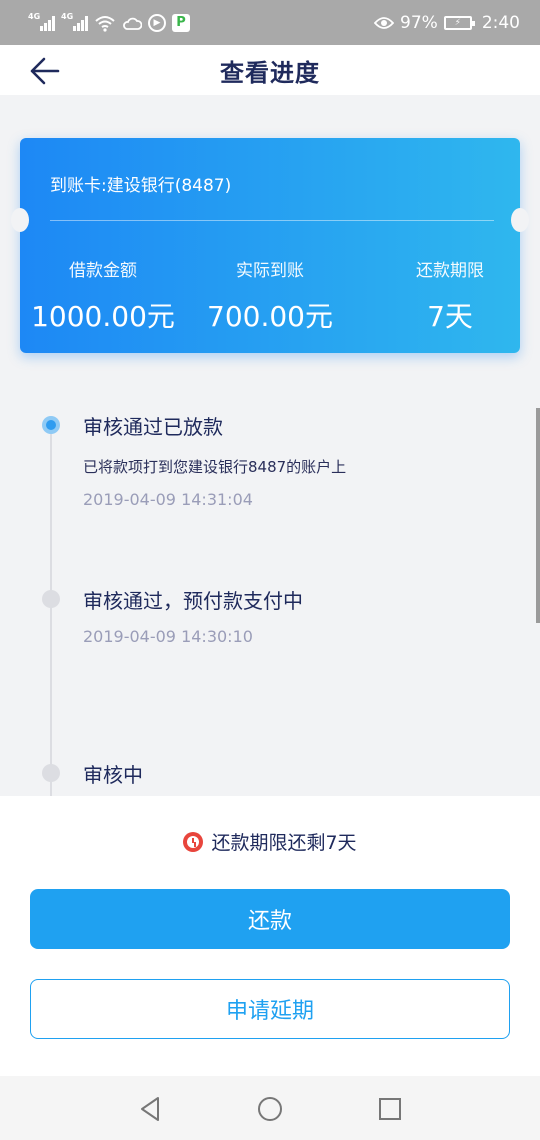 The width and height of the screenshot is (540, 1140). What do you see at coordinates (538, 515) in the screenshot?
I see `scrollbar` at bounding box center [538, 515].